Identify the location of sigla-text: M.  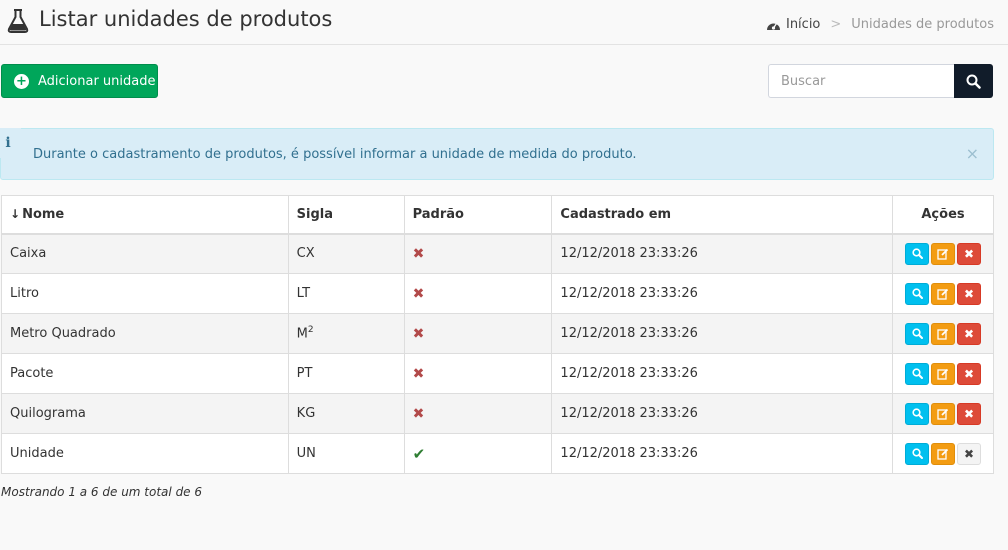
(302, 334).